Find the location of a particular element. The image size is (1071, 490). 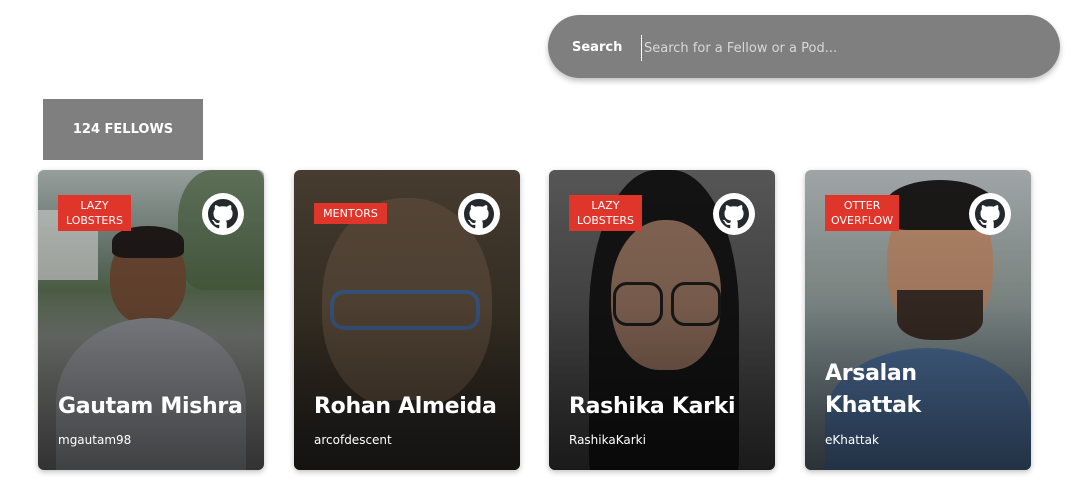

fellow-card: LAZY LOBSTERS Rashika Karki RashikaKarki is located at coordinates (662, 320).